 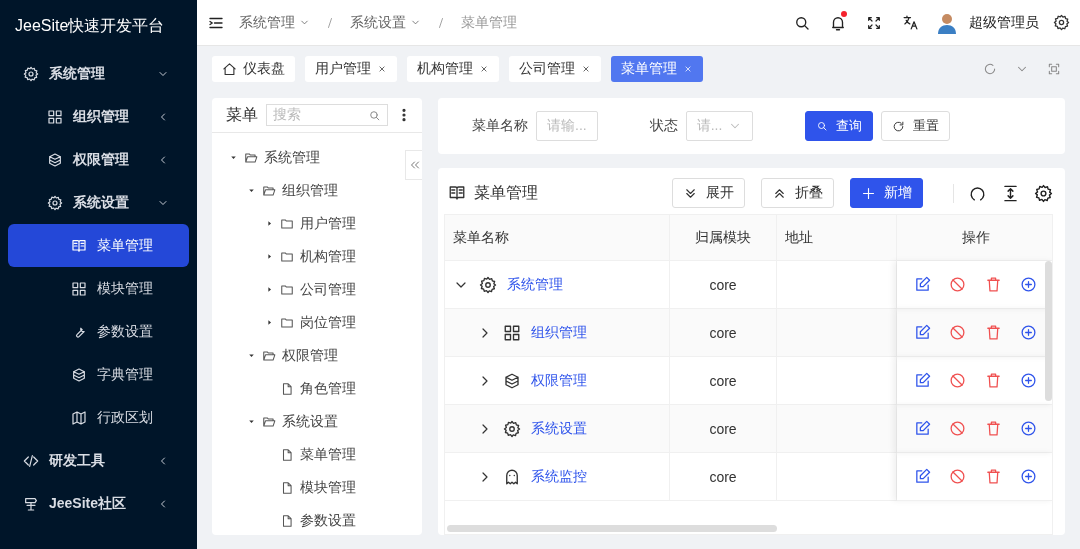 I want to click on tree-node: 权限管理, so click(x=283, y=355).